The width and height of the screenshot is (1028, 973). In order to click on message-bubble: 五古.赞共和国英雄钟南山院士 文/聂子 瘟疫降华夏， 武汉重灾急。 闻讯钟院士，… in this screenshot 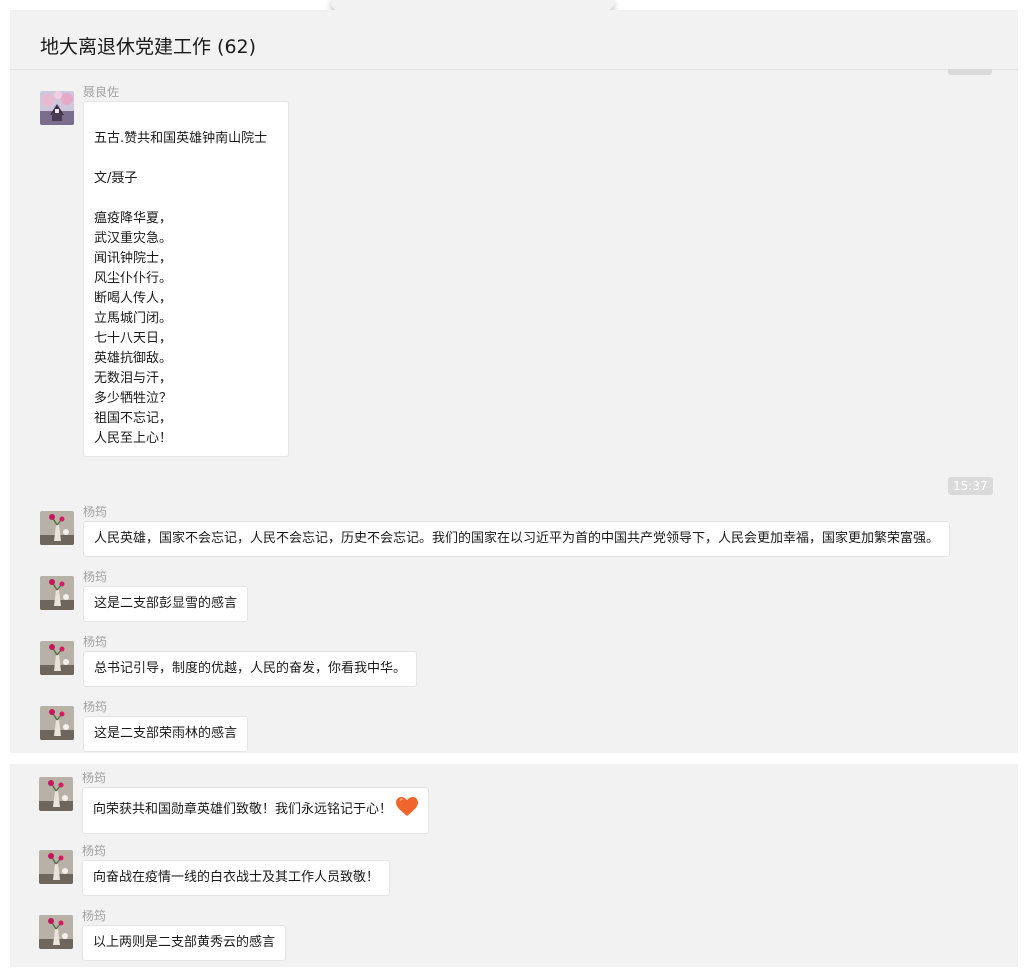, I will do `click(186, 279)`.